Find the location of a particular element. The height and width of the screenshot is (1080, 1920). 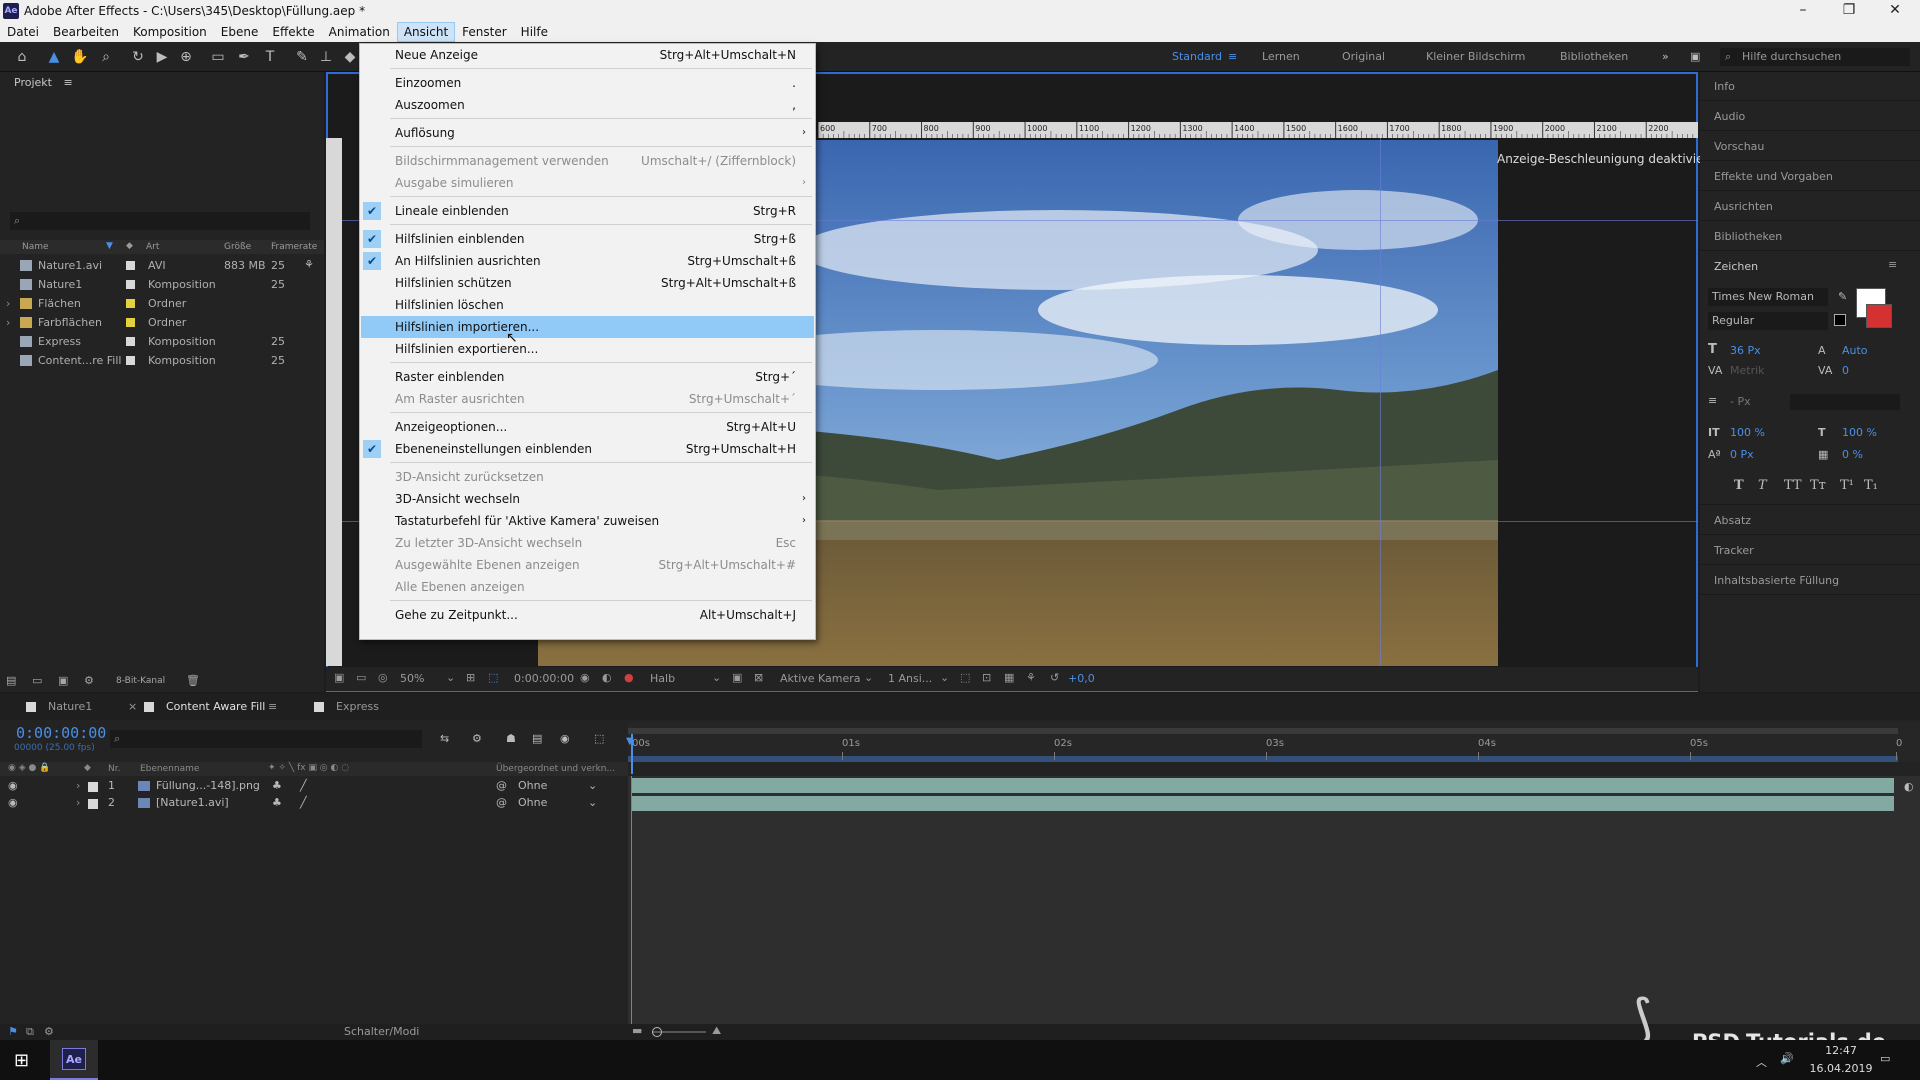

col-nr: Nr. is located at coordinates (114, 769).